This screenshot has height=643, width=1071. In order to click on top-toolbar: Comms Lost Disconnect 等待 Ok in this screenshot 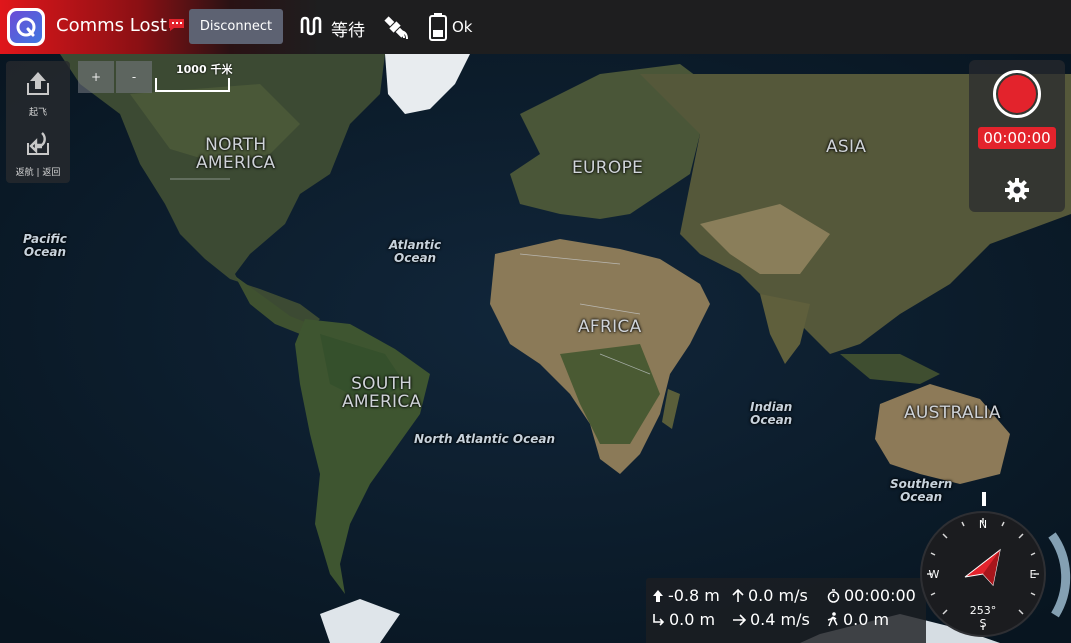, I will do `click(535, 27)`.